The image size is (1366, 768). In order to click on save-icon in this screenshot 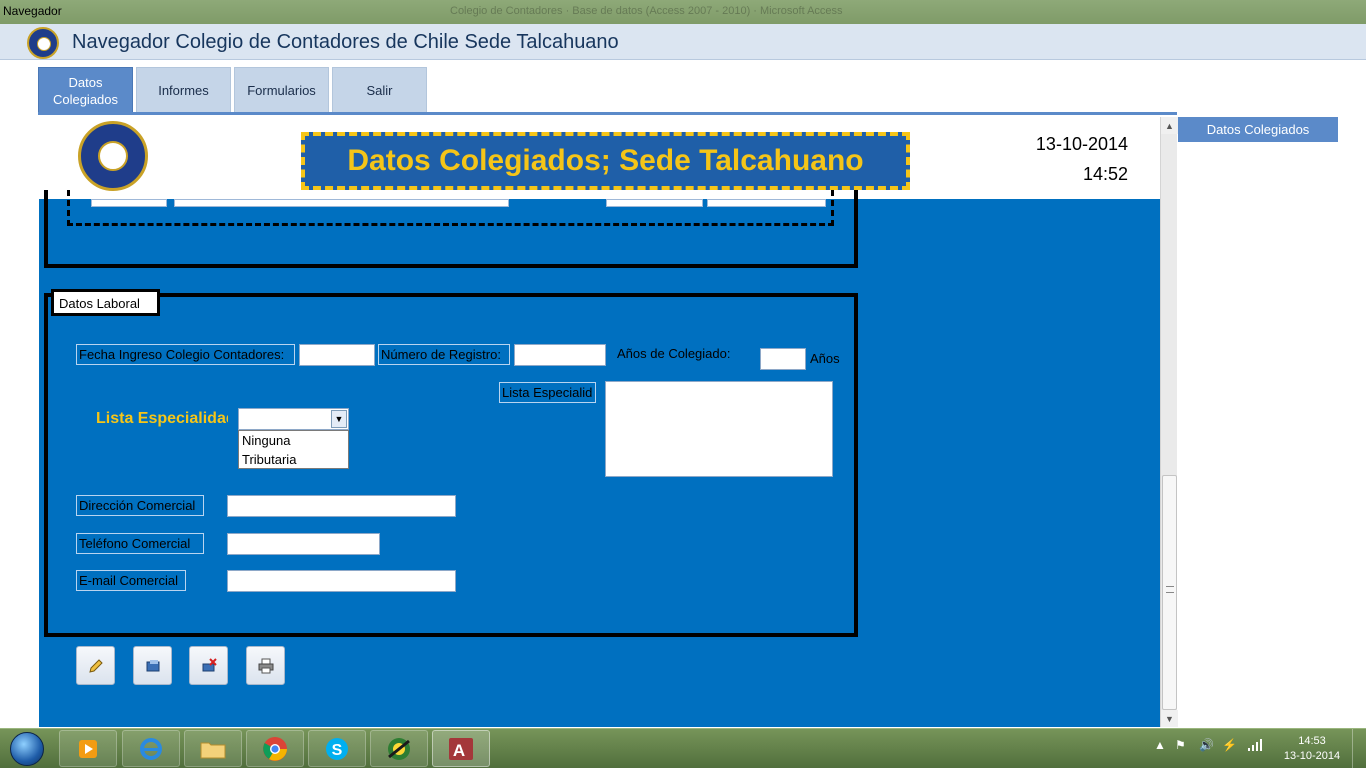, I will do `click(152, 665)`.